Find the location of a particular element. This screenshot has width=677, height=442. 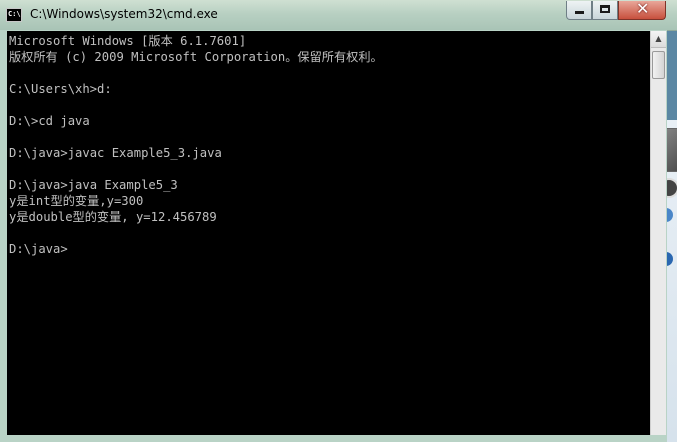

maximize-button is located at coordinates (605, 10).